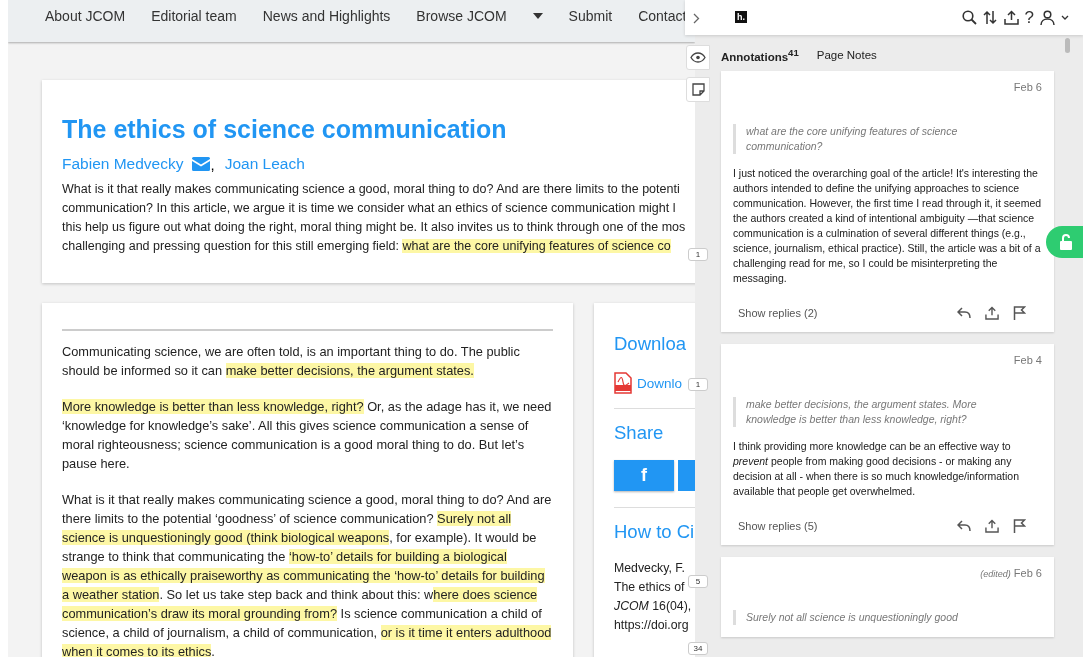  I want to click on chevron-down-icon, so click(1065, 17).